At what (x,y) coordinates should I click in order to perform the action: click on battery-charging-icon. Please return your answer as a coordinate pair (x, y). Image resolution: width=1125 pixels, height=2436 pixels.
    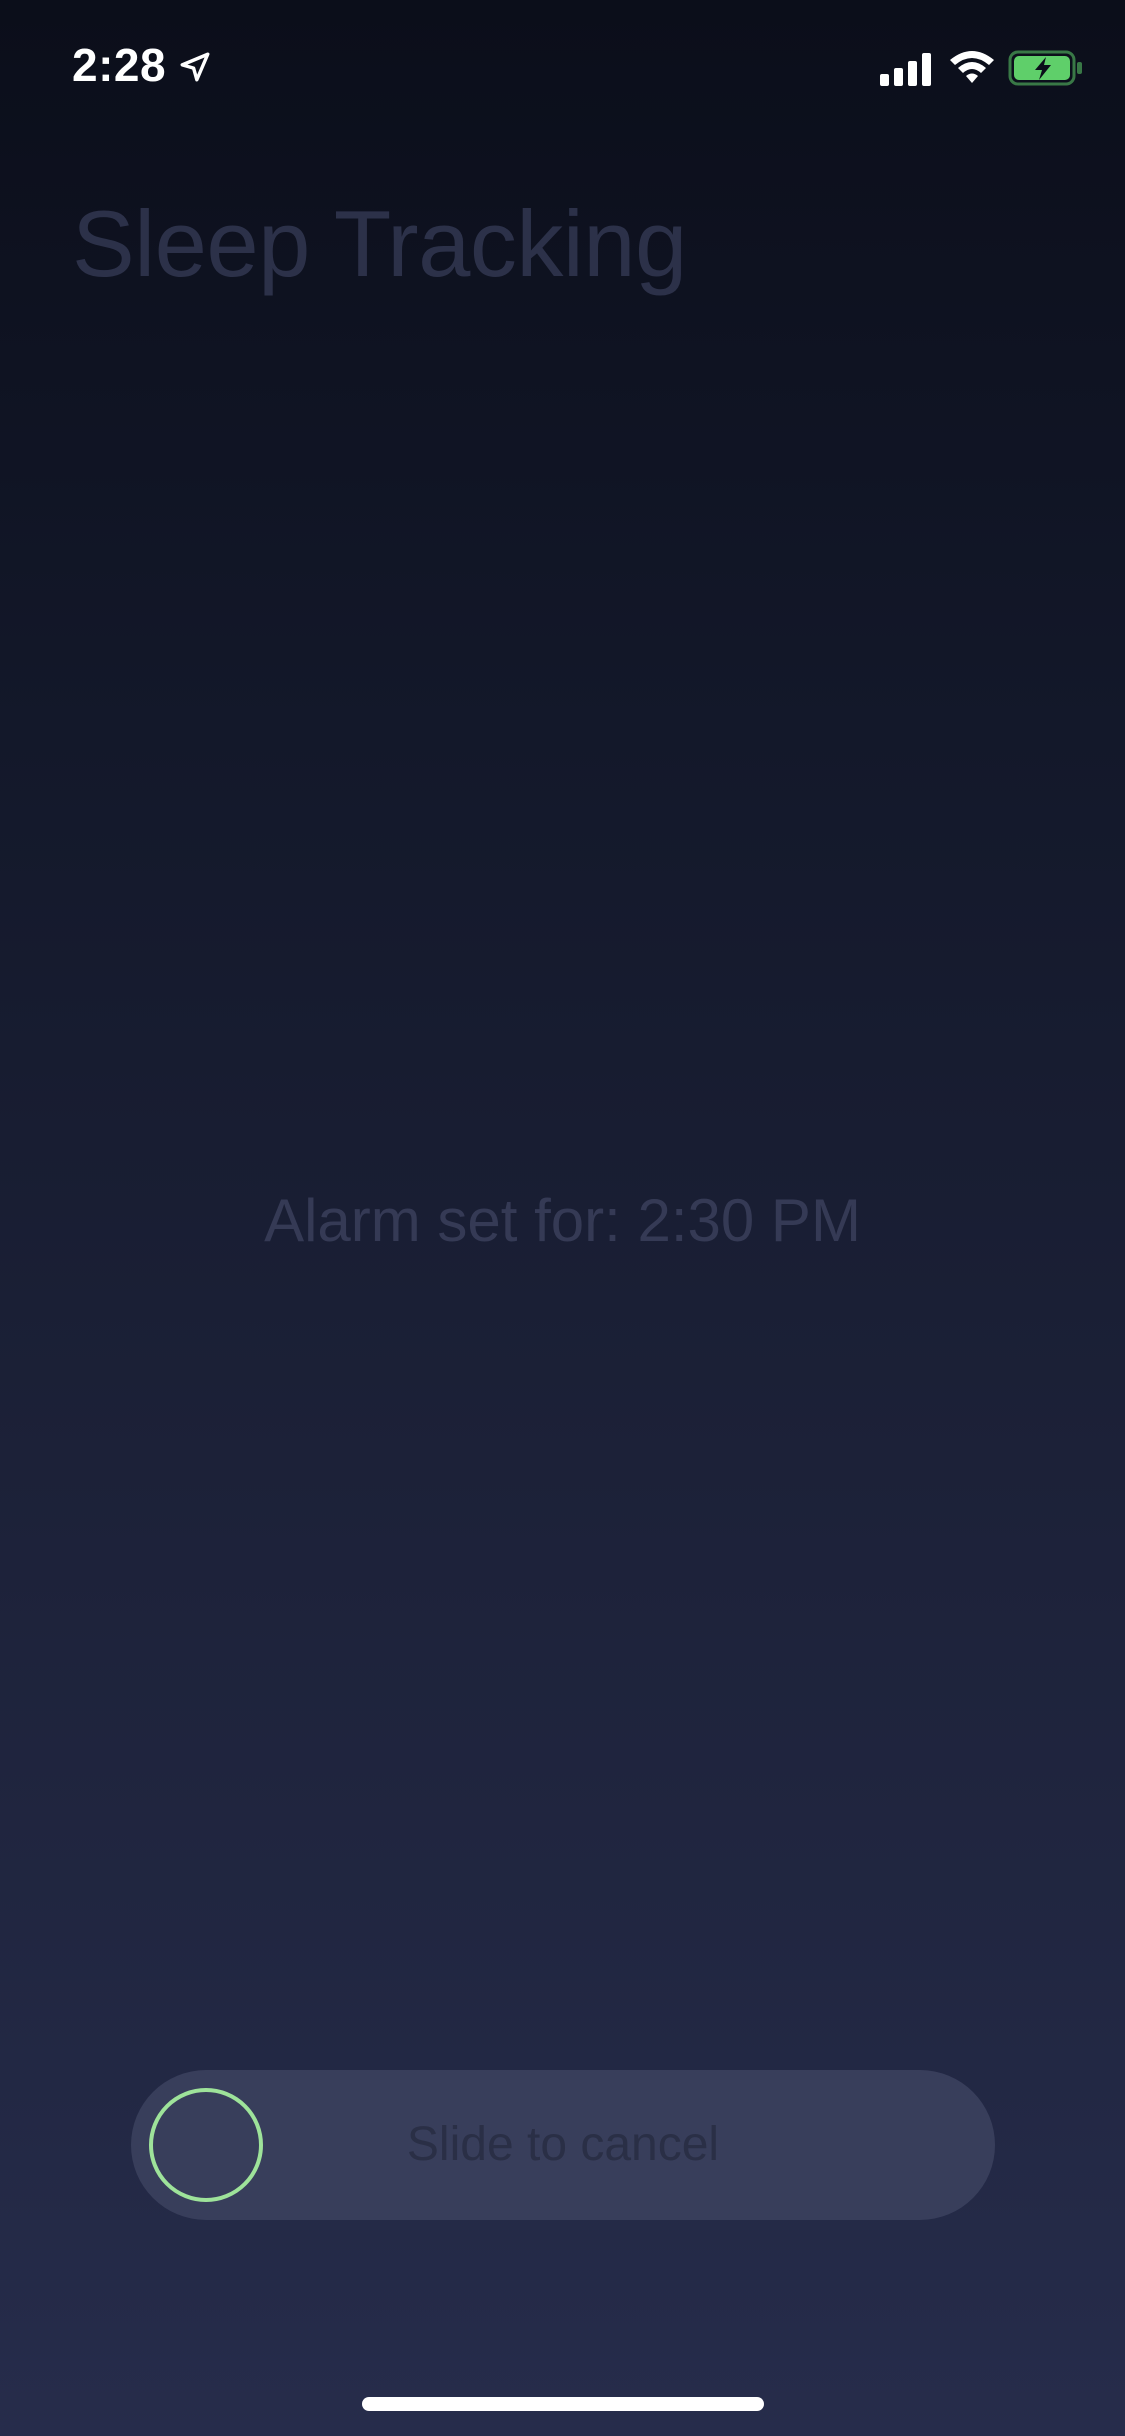
    Looking at the image, I should click on (1045, 68).